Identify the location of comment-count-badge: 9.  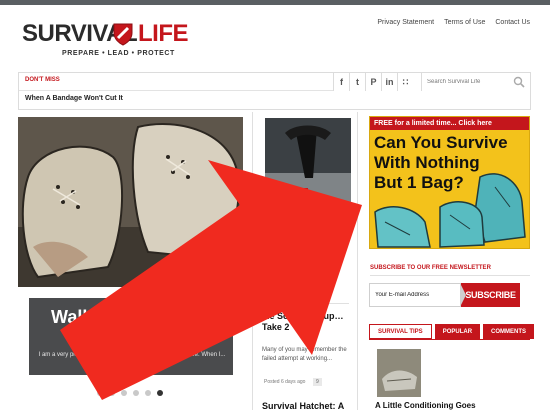
(317, 382).